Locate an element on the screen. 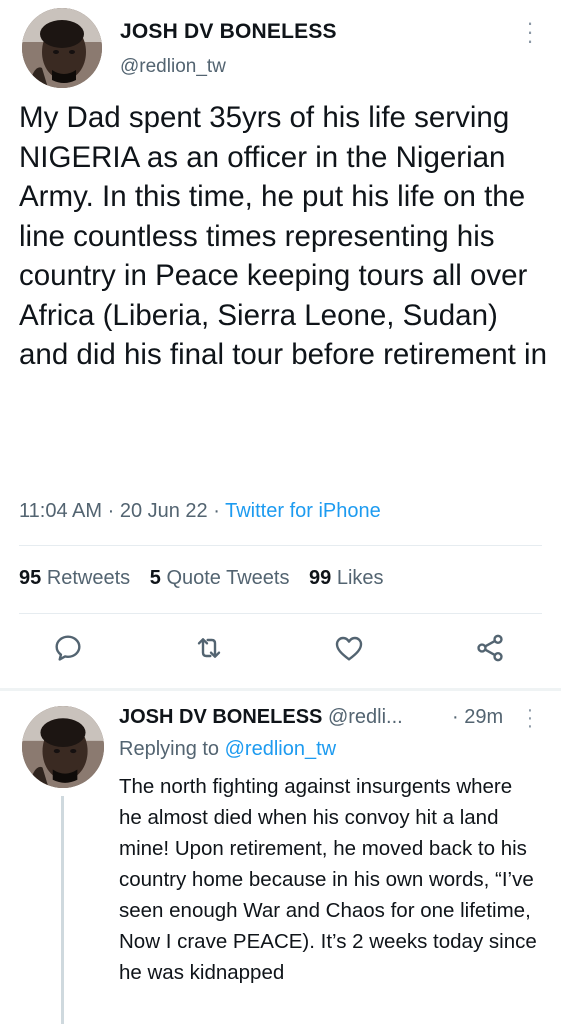  replying-mention-link: @redlion_tw is located at coordinates (280, 749).